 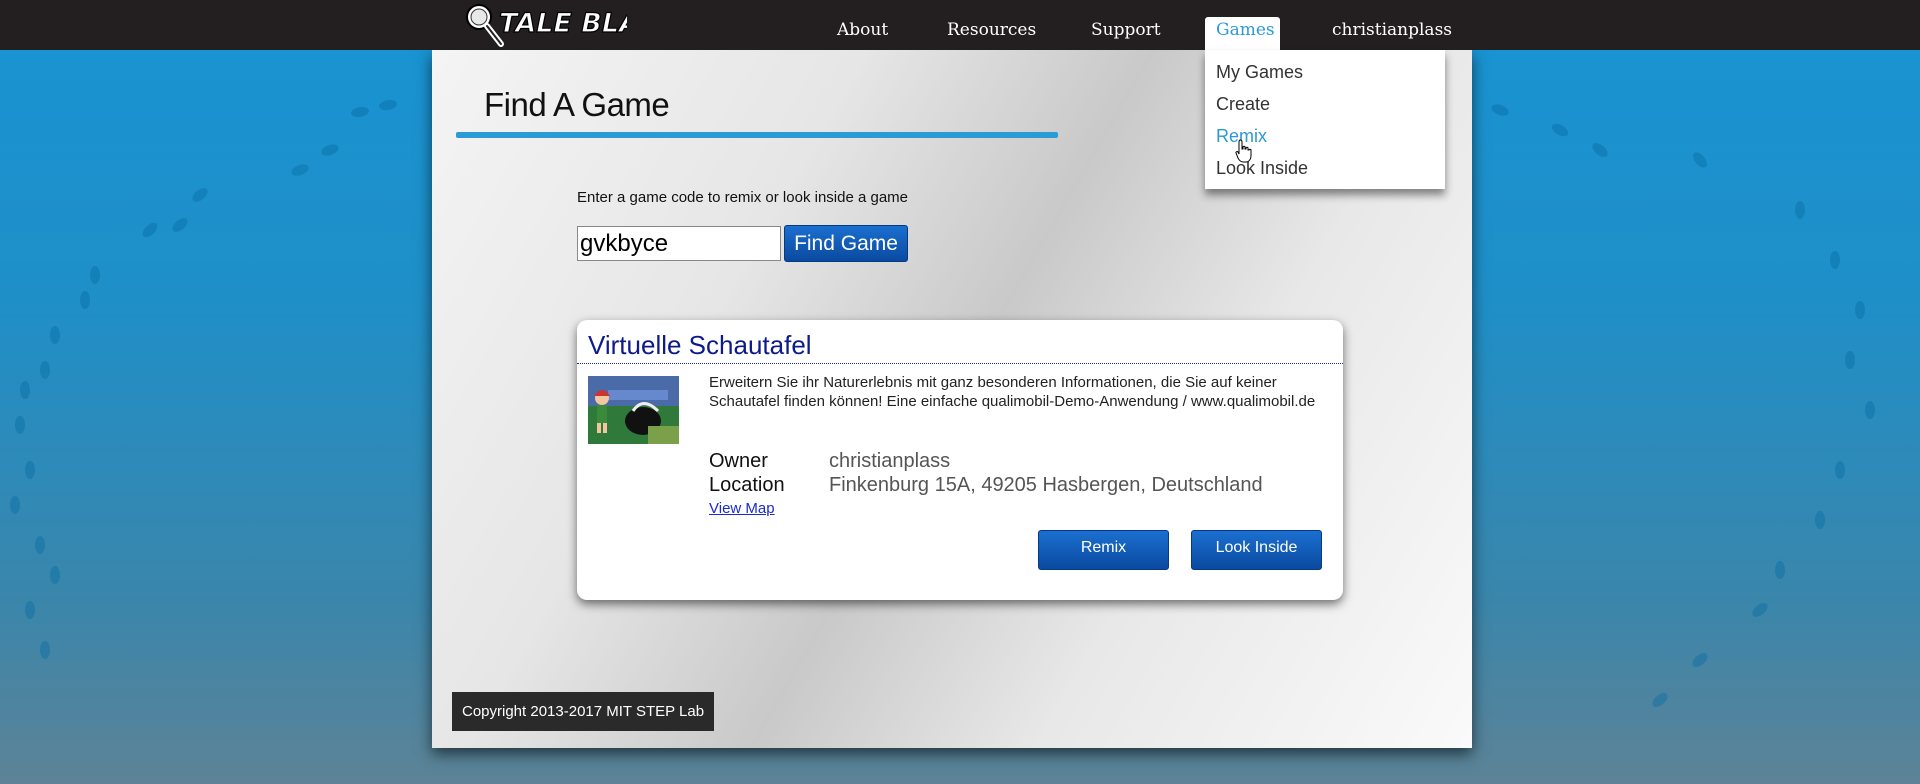 I want to click on remix-button: Remix, so click(x=1103, y=550).